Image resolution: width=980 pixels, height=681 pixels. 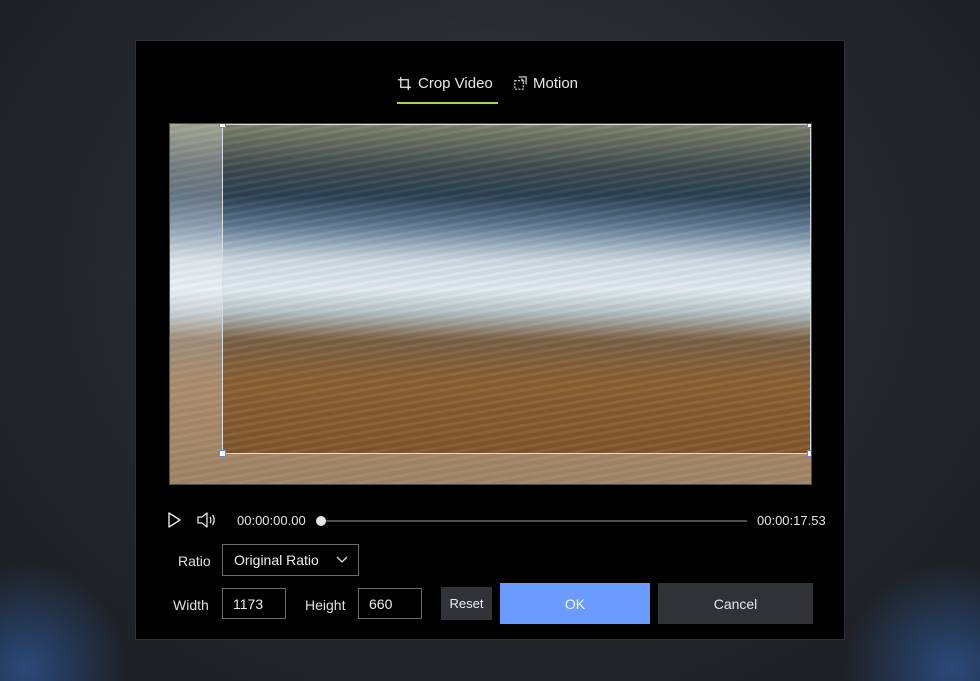 I want to click on ratio-label: Ratio, so click(x=194, y=561).